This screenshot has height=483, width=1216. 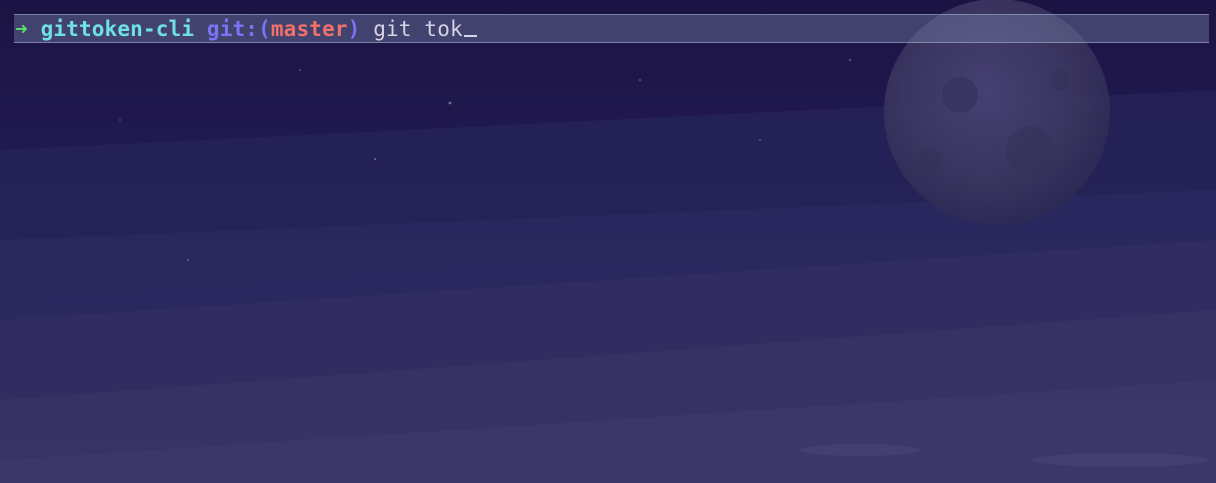 I want to click on prompt-line: ➜ gittoken-cli git:(master) git tok, so click(x=611, y=28).